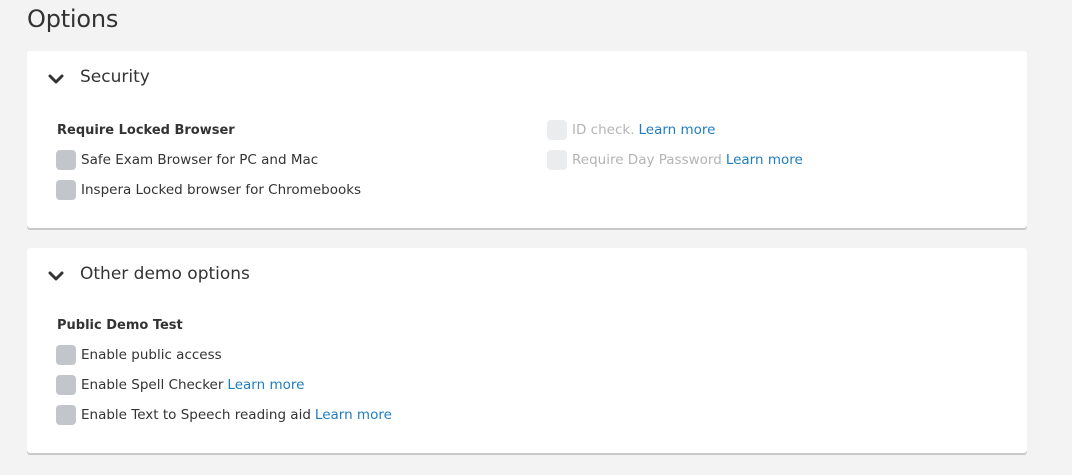  I want to click on demo-options-panel-title: Other demo options, so click(165, 274).